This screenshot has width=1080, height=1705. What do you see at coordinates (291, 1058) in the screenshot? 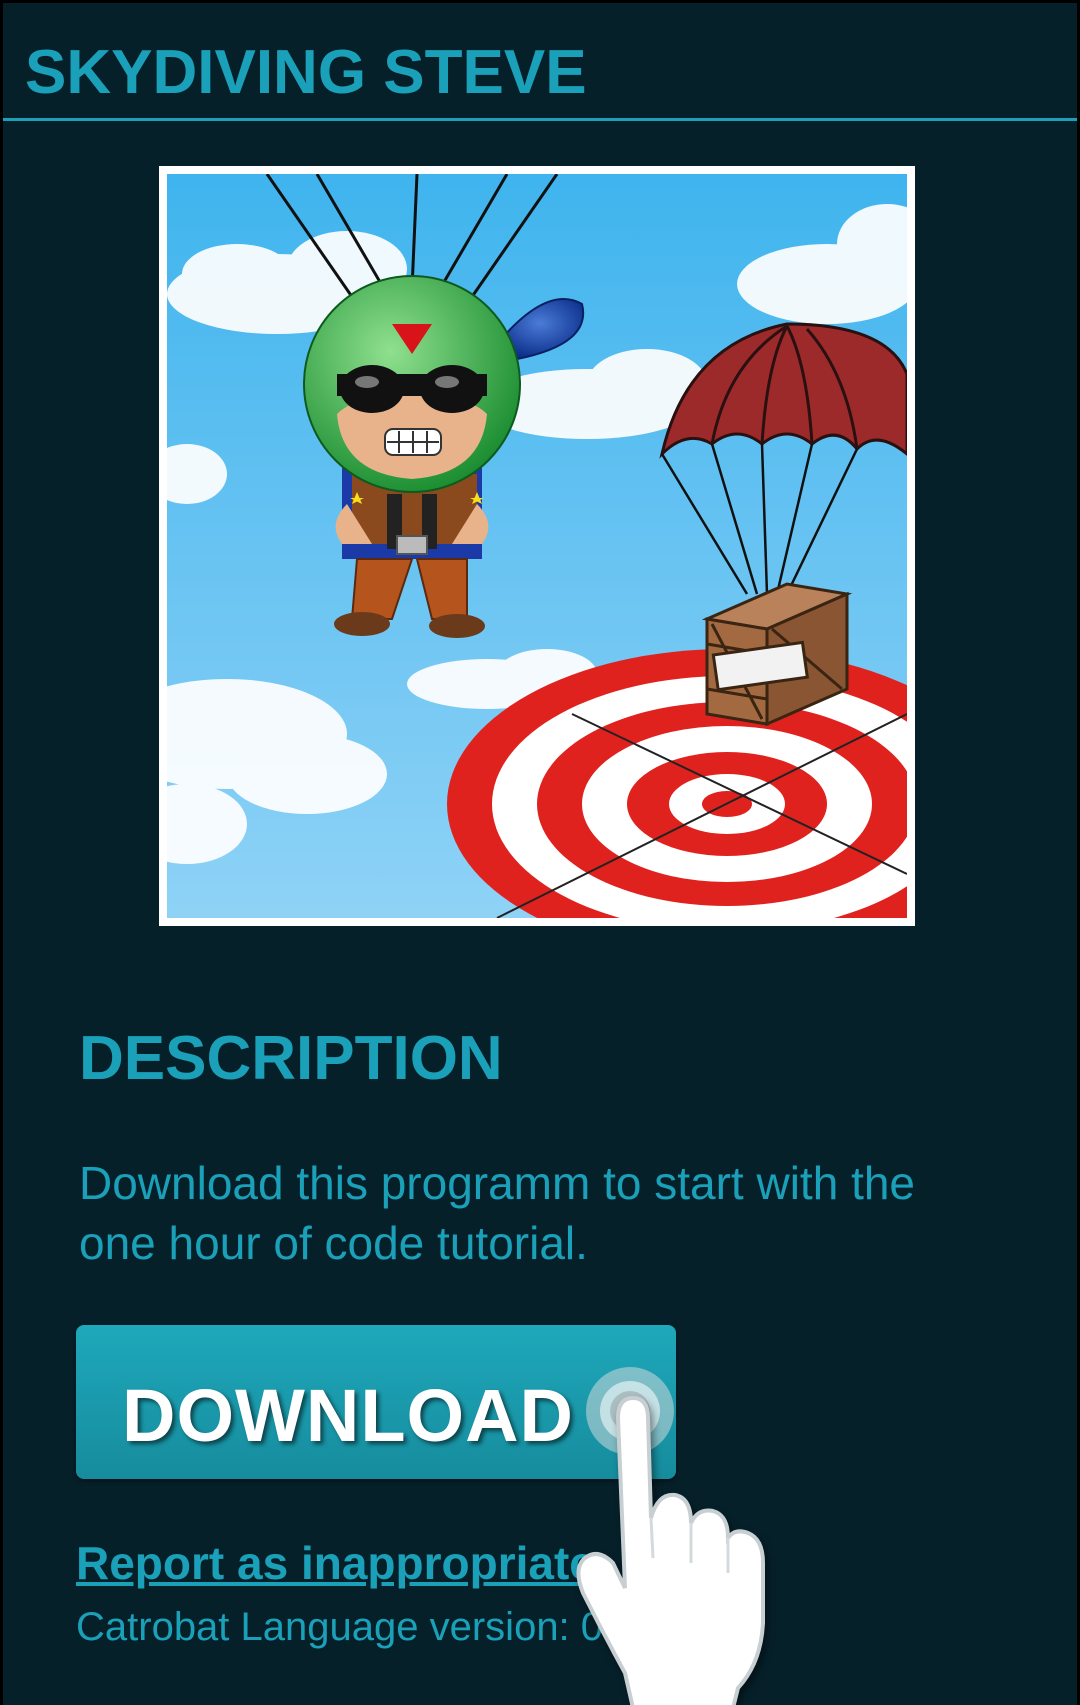
I see `description-heading: DESCRIPTION` at bounding box center [291, 1058].